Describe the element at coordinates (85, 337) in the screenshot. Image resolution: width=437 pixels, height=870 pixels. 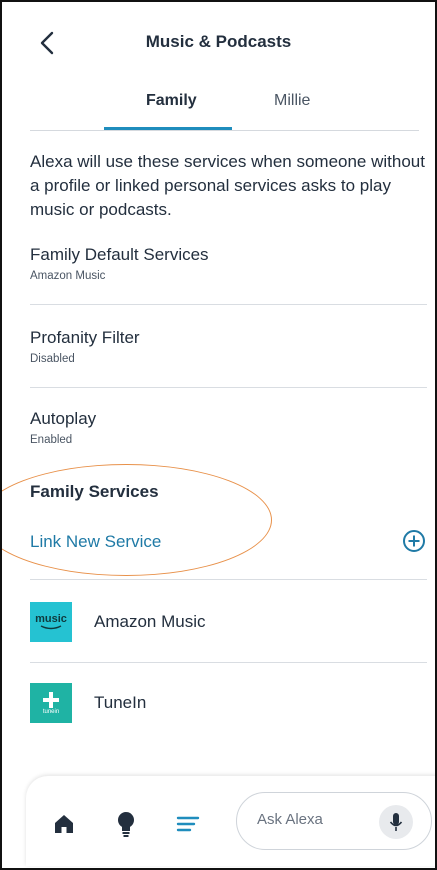
I see `setting-name: Profanity Filter` at that location.